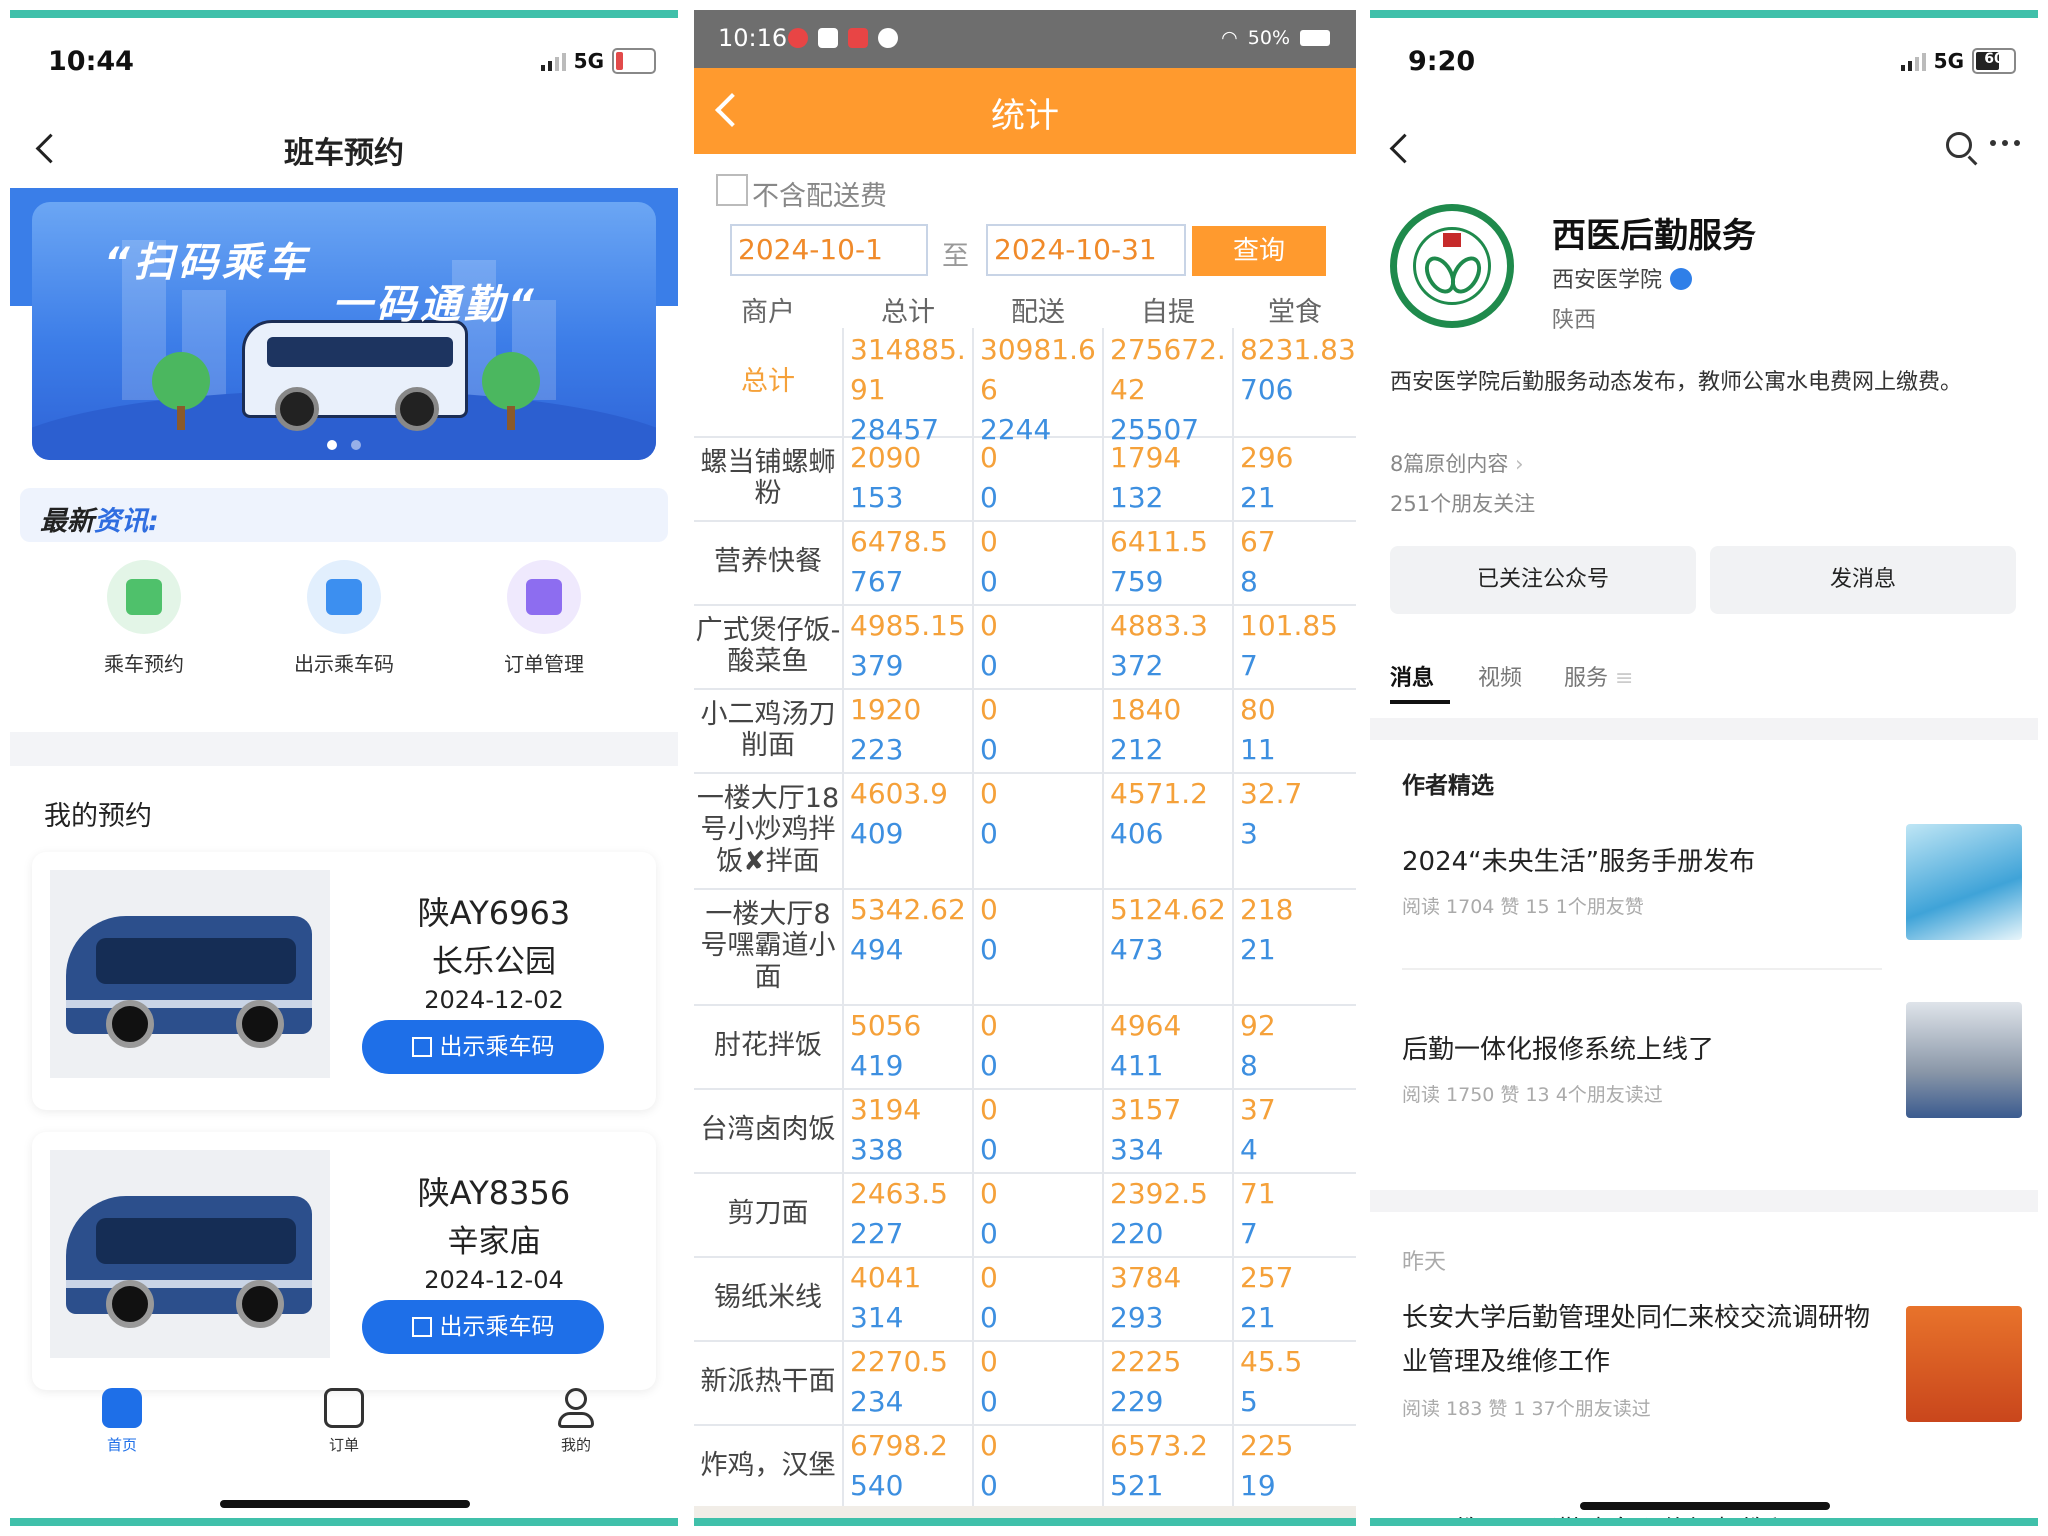 This screenshot has width=2048, height=1536. What do you see at coordinates (1404, 148) in the screenshot?
I see `back-button` at bounding box center [1404, 148].